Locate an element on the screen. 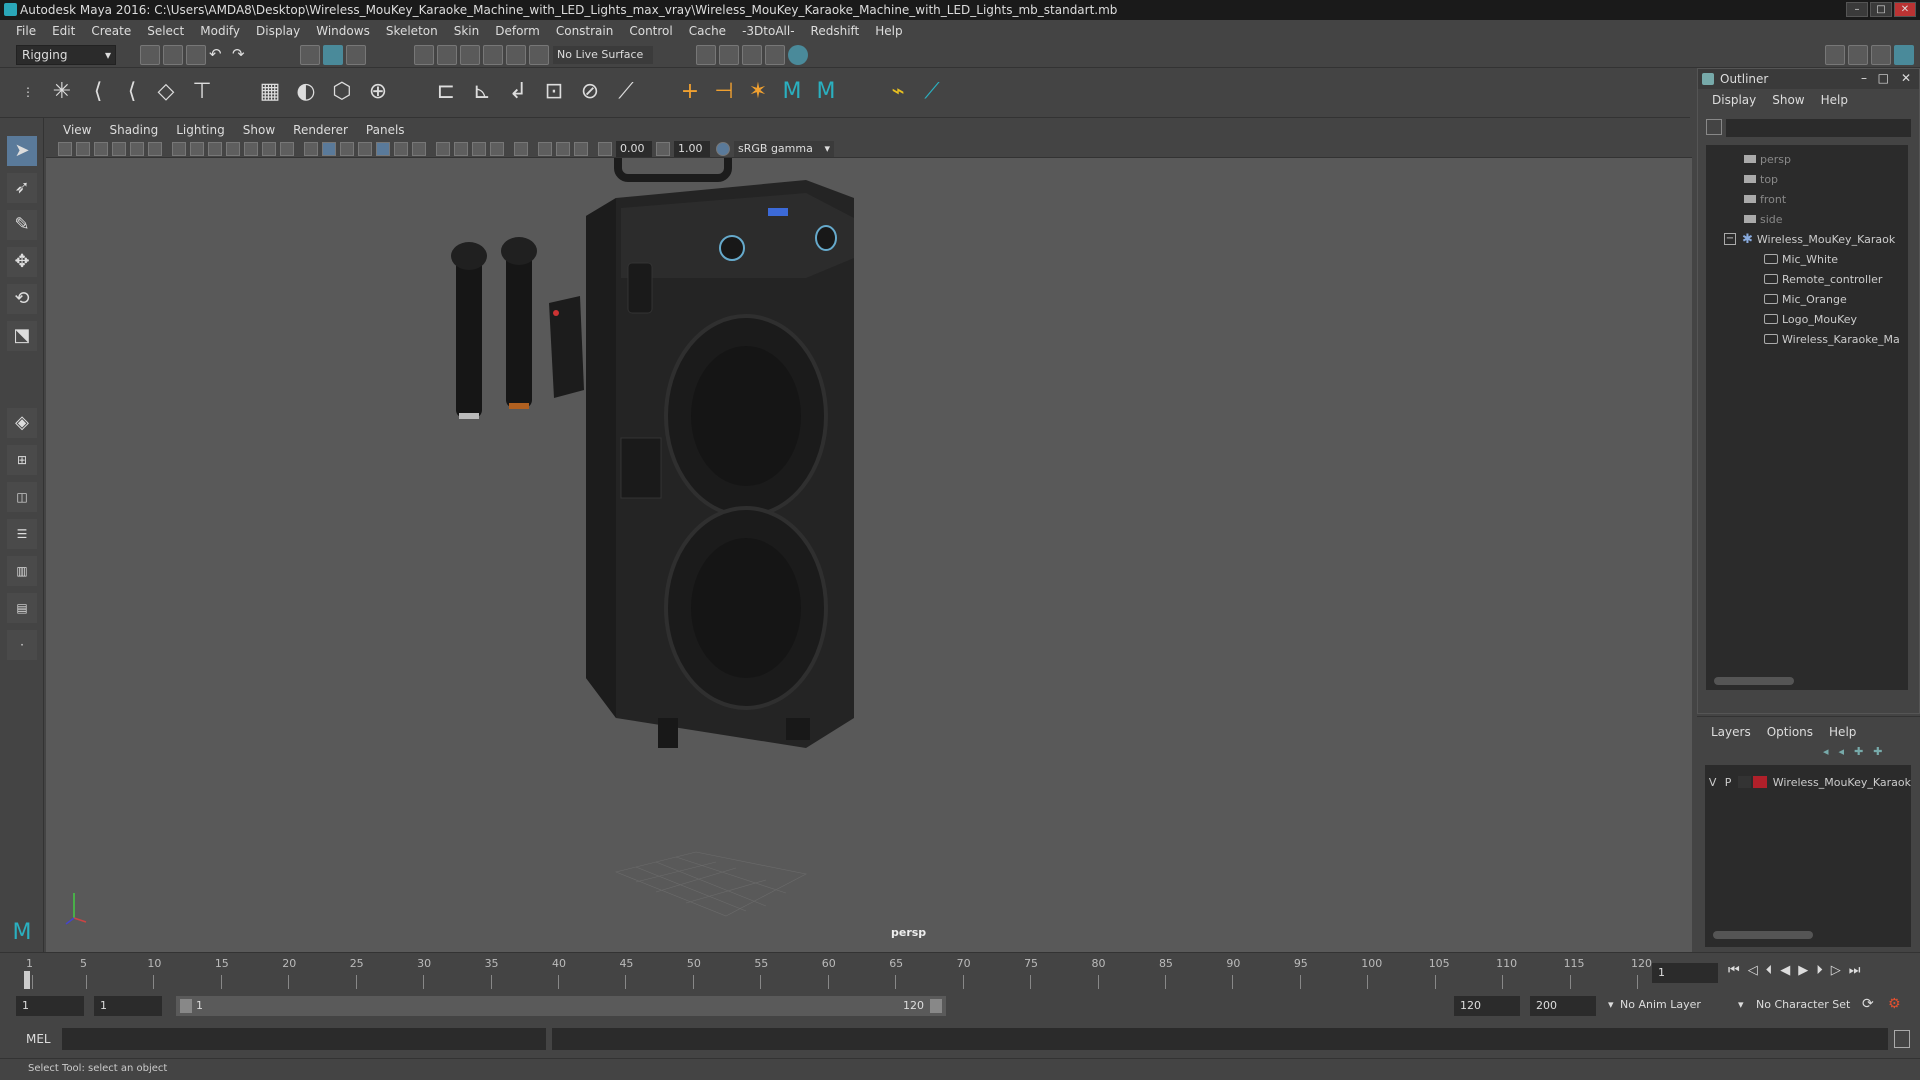 The width and height of the screenshot is (1920, 1080). range-bar: 1 120 is located at coordinates (561, 1006).